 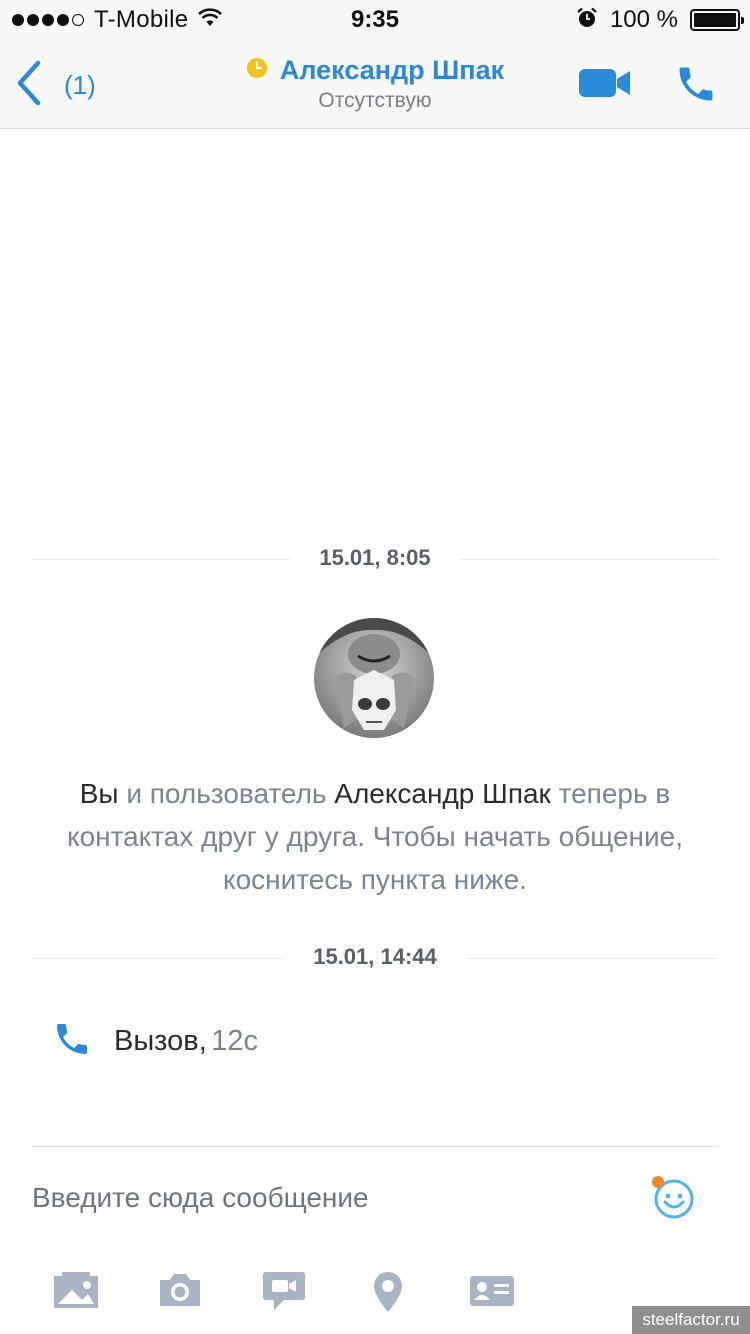 What do you see at coordinates (375, 956) in the screenshot?
I see `date-label: 15.01, 14:44` at bounding box center [375, 956].